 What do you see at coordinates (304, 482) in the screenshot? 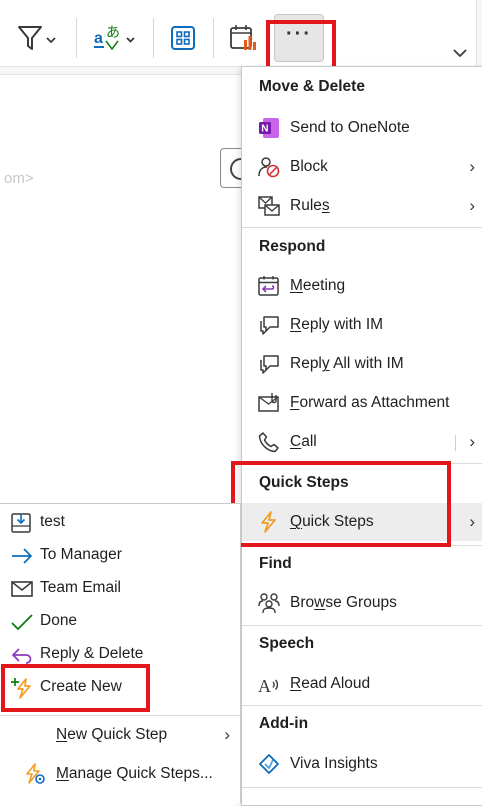
I see `section-quick-steps: Quick Steps` at bounding box center [304, 482].